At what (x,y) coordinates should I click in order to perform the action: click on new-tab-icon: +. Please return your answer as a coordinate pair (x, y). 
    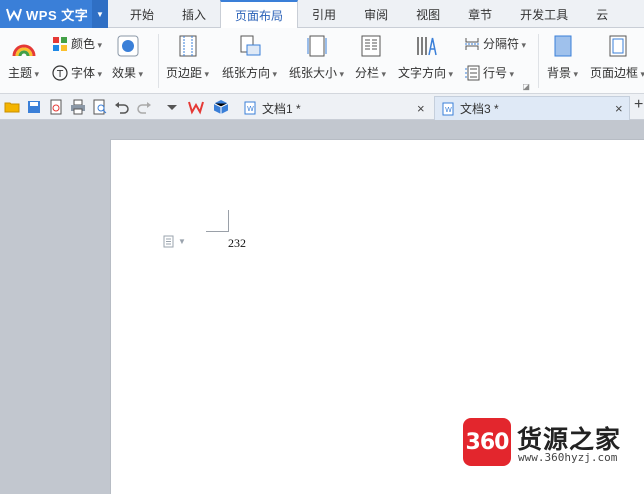
    Looking at the image, I should click on (638, 105).